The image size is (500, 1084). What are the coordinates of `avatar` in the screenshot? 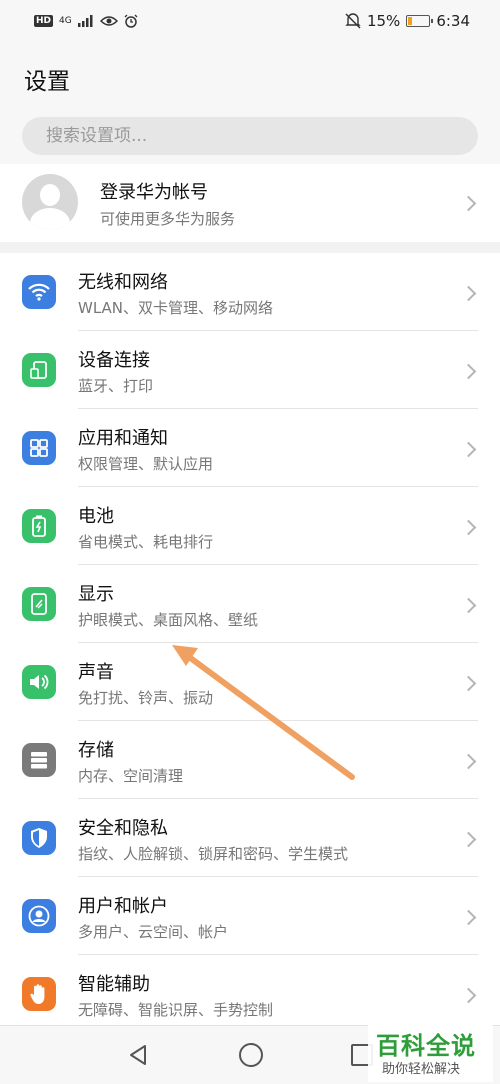 It's located at (50, 202).